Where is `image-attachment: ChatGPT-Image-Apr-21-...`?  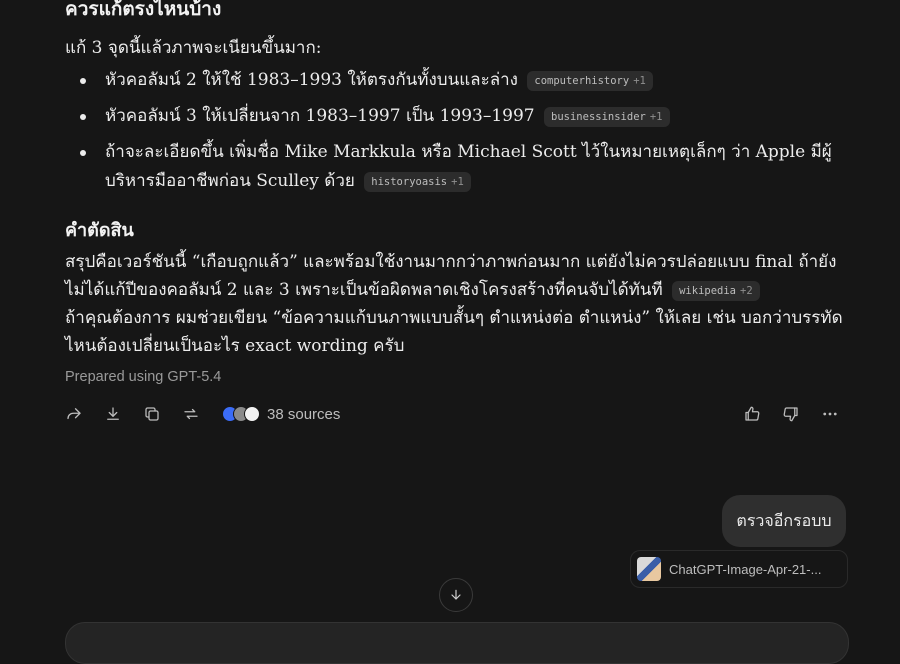 image-attachment: ChatGPT-Image-Apr-21-... is located at coordinates (739, 569).